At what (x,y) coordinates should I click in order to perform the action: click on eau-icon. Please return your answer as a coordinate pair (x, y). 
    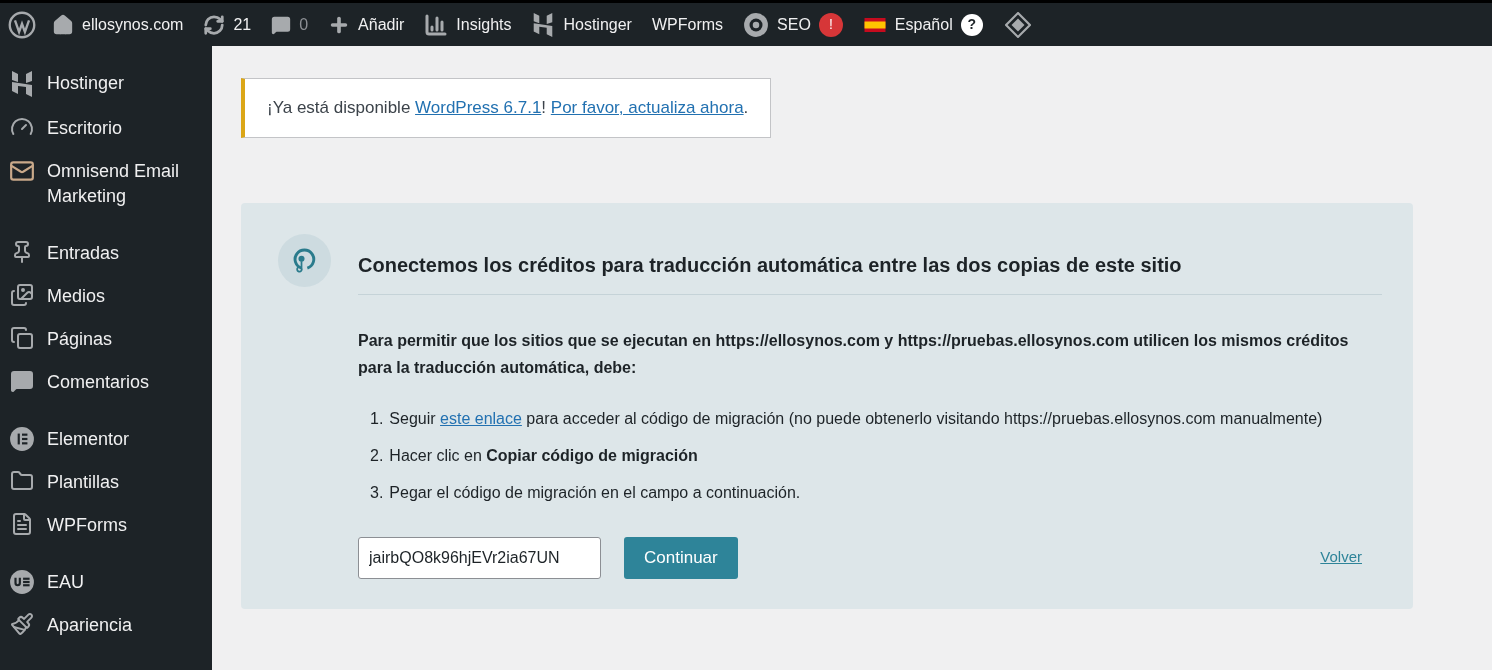
    Looking at the image, I should click on (22, 582).